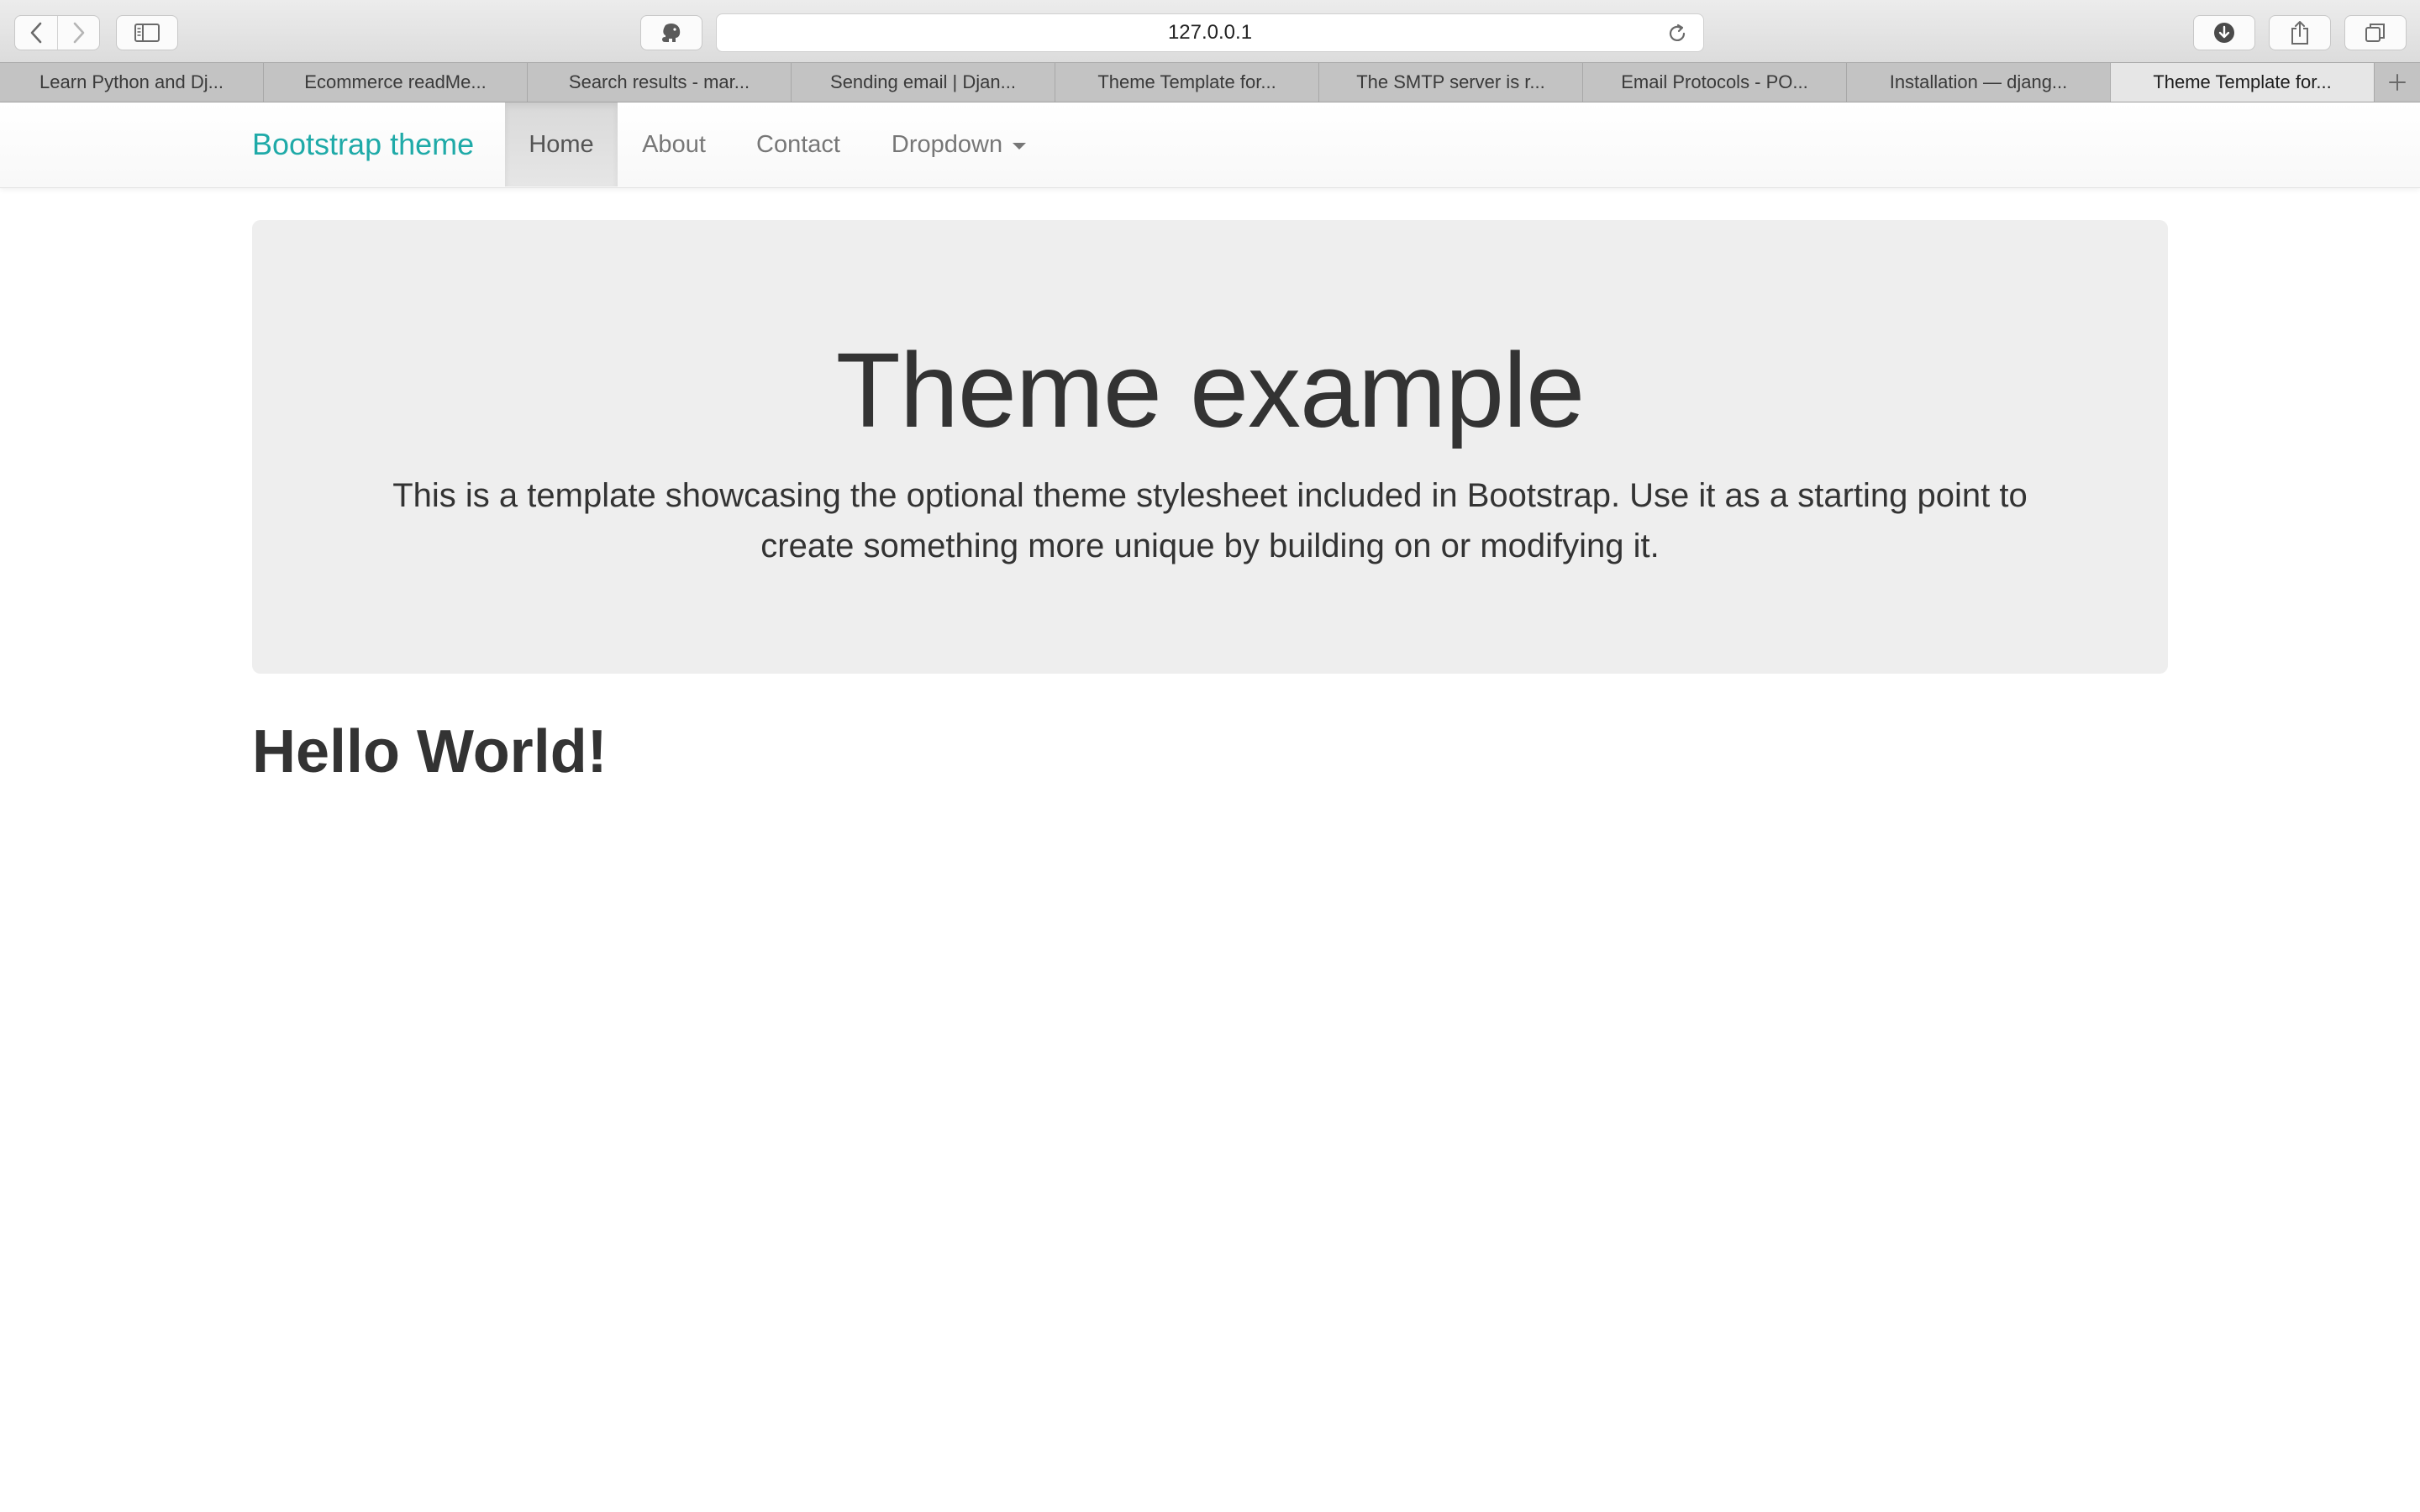 This screenshot has height=1512, width=2420. I want to click on elephant-icon, so click(672, 33).